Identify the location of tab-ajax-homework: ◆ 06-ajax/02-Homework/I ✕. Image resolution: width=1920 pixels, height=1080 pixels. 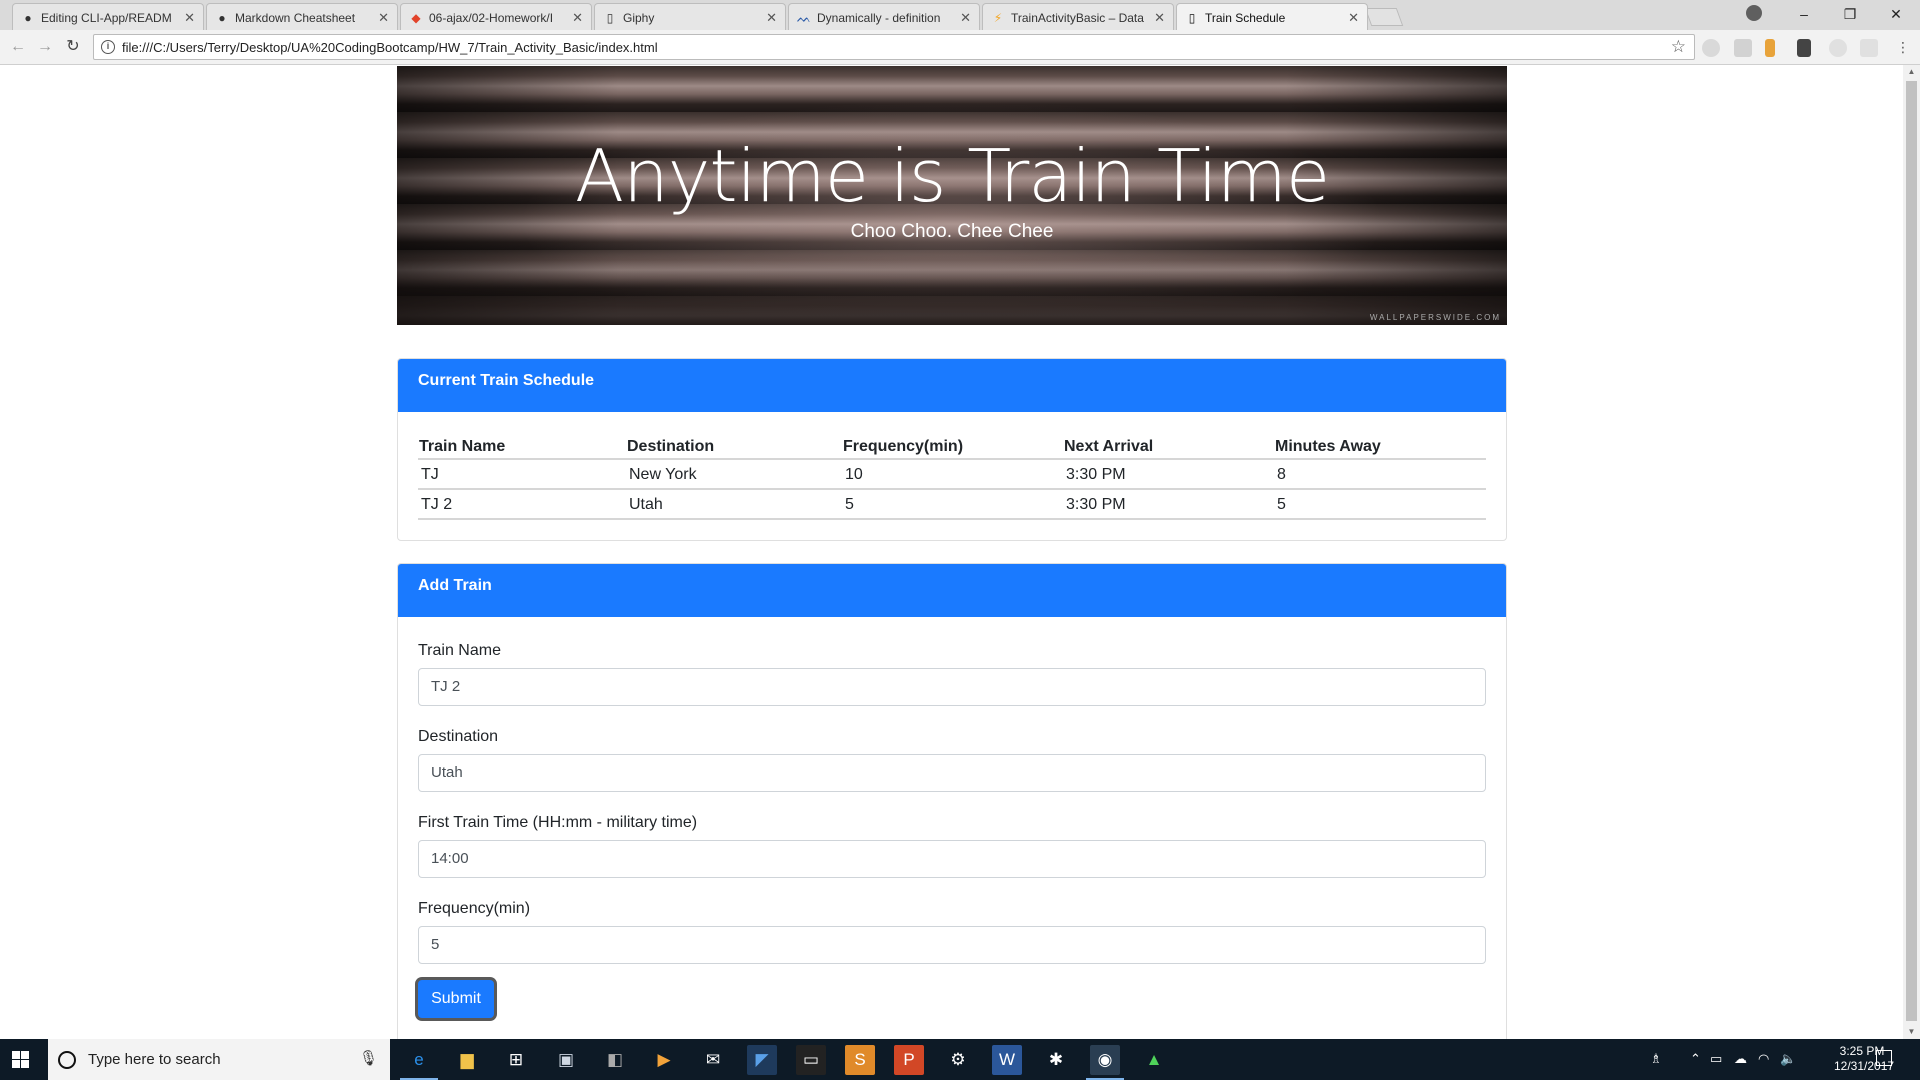
(496, 16).